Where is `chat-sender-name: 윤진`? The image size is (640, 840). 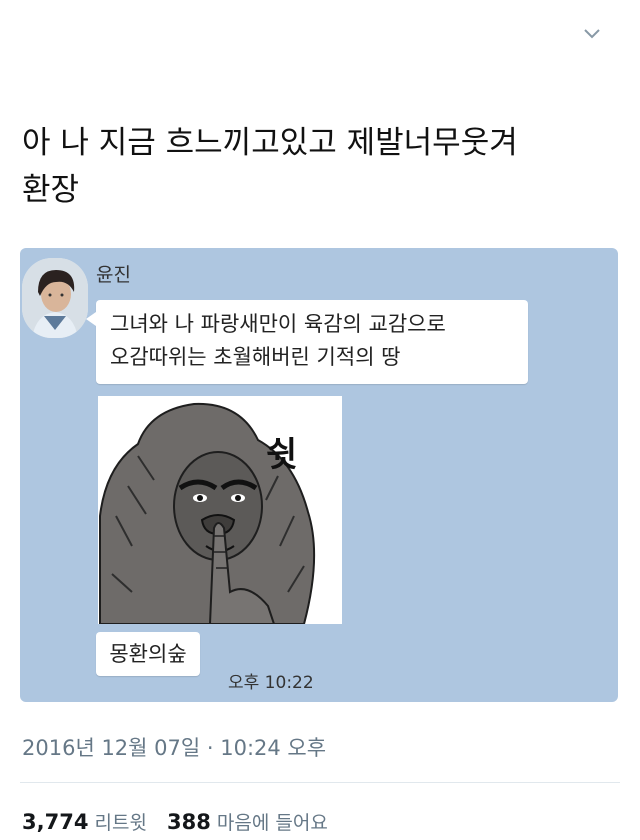 chat-sender-name: 윤진 is located at coordinates (113, 275).